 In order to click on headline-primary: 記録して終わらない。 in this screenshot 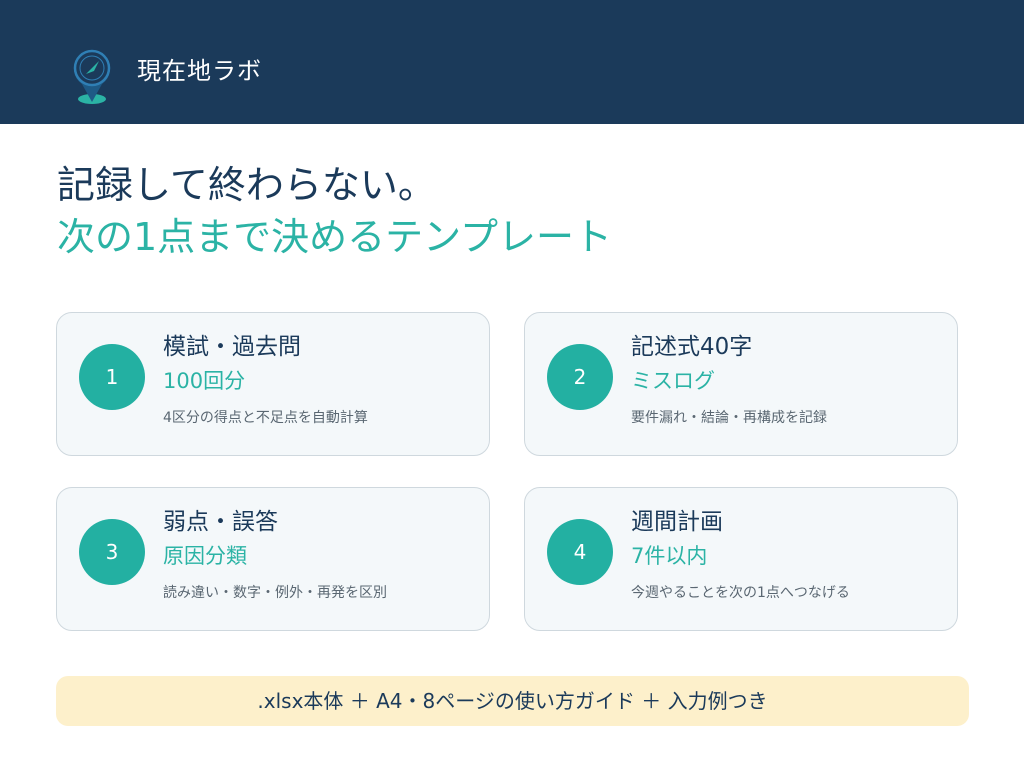, I will do `click(246, 185)`.